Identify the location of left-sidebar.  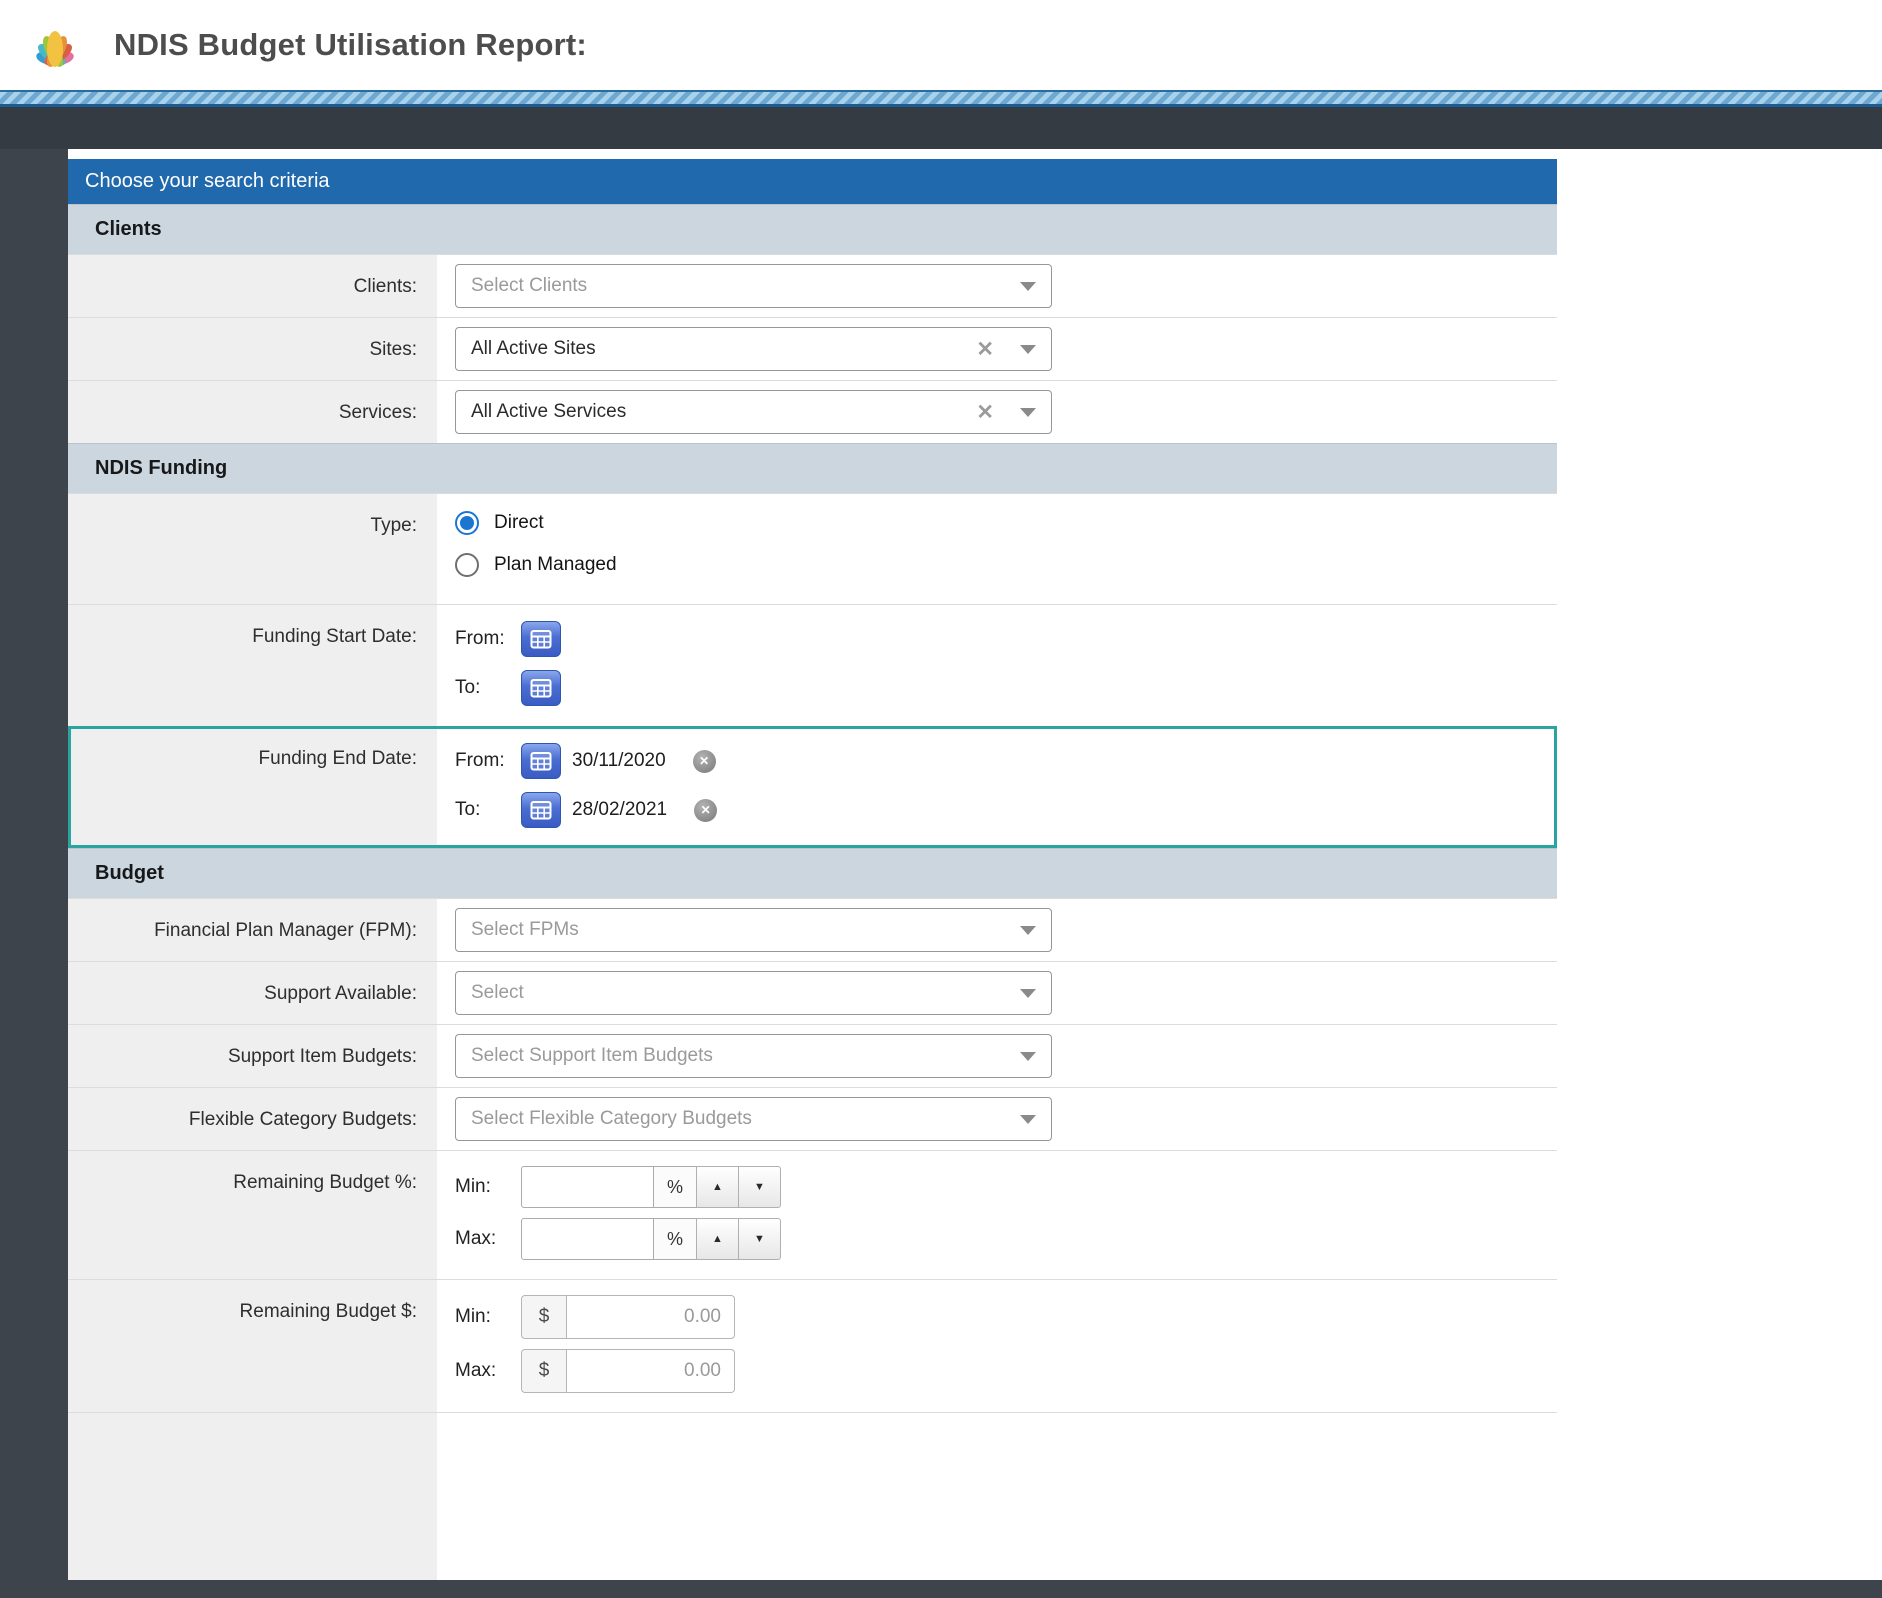
(34, 864).